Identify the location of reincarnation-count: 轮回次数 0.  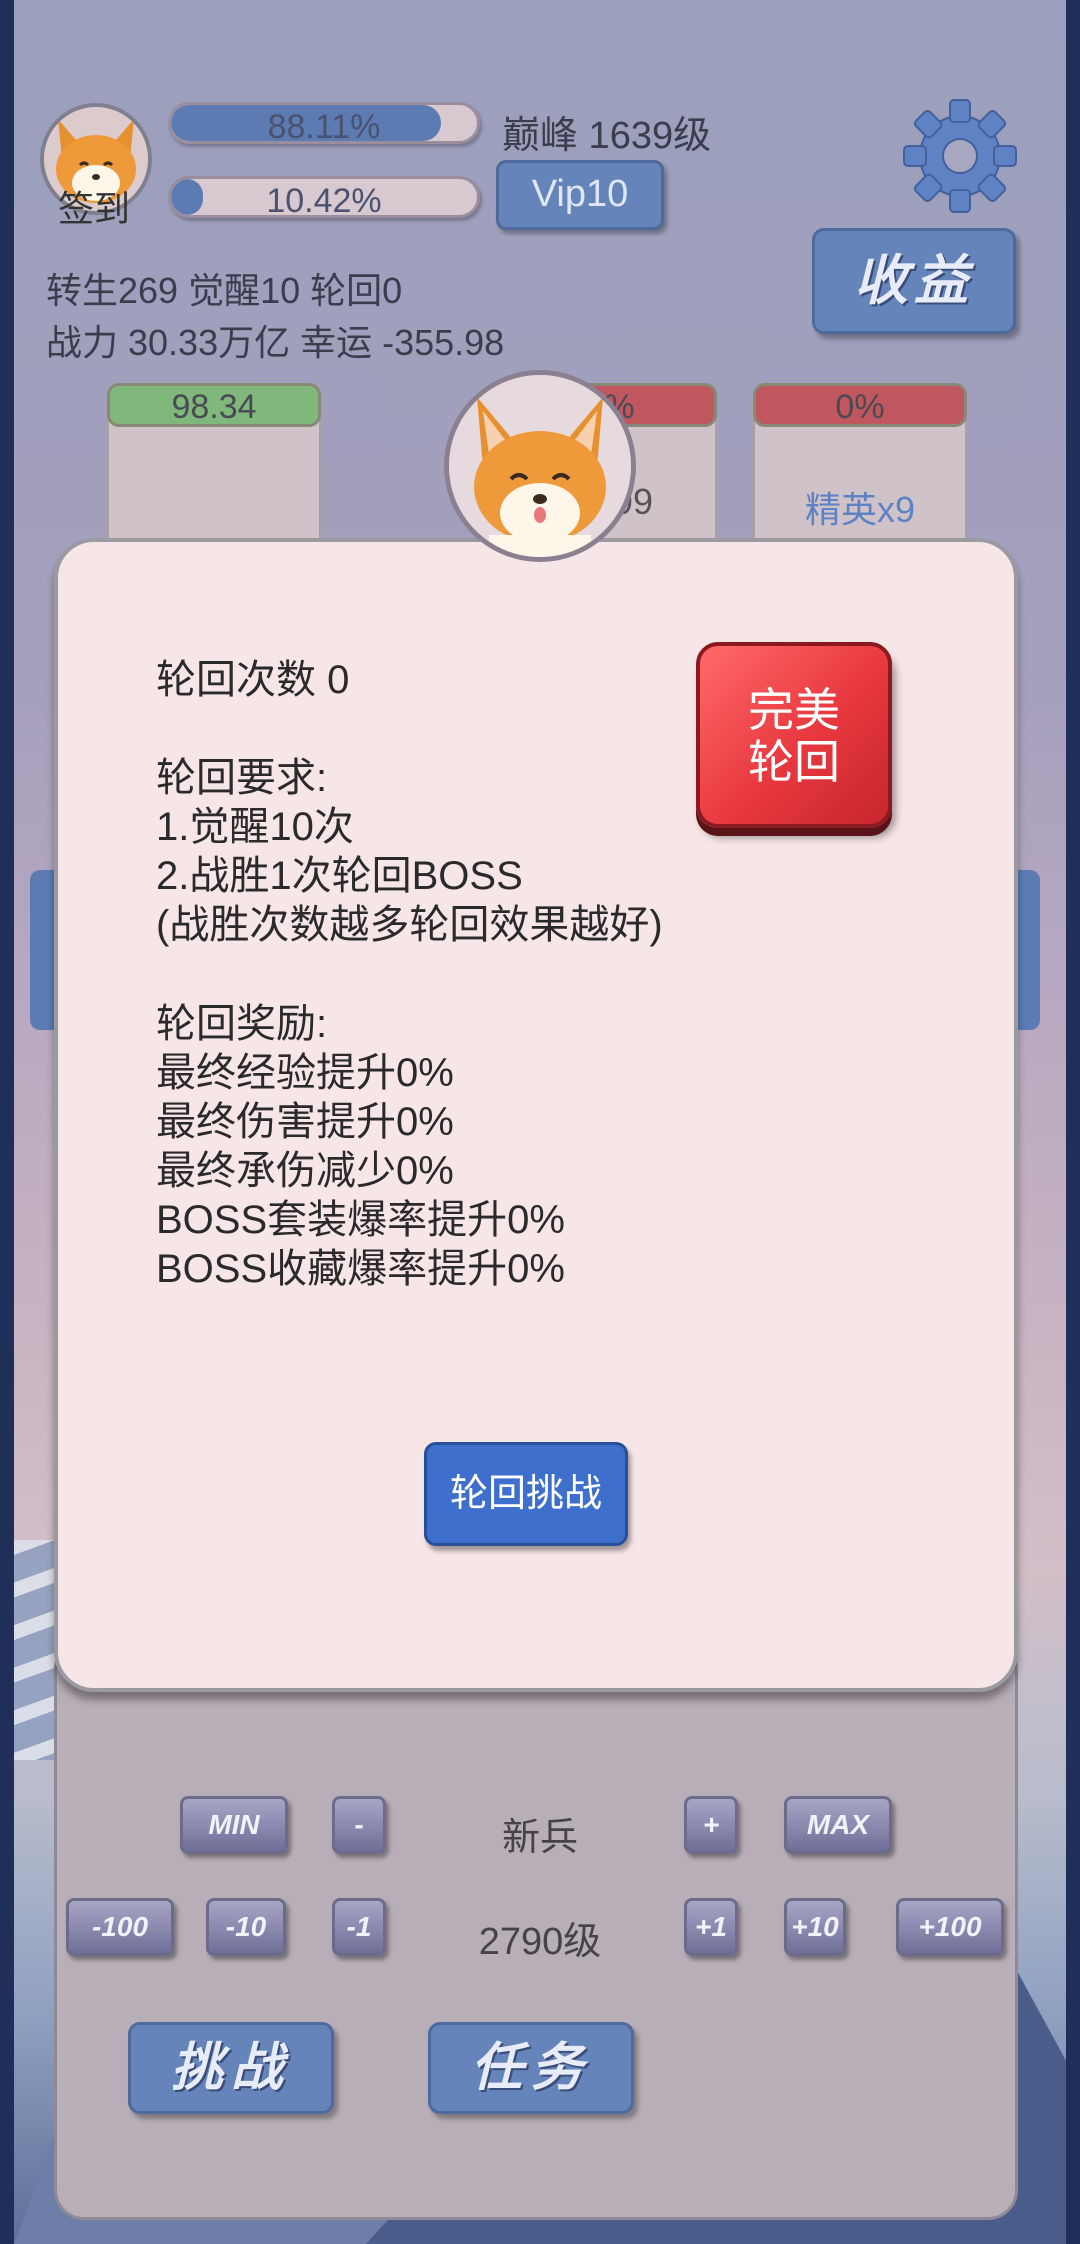
(253, 680).